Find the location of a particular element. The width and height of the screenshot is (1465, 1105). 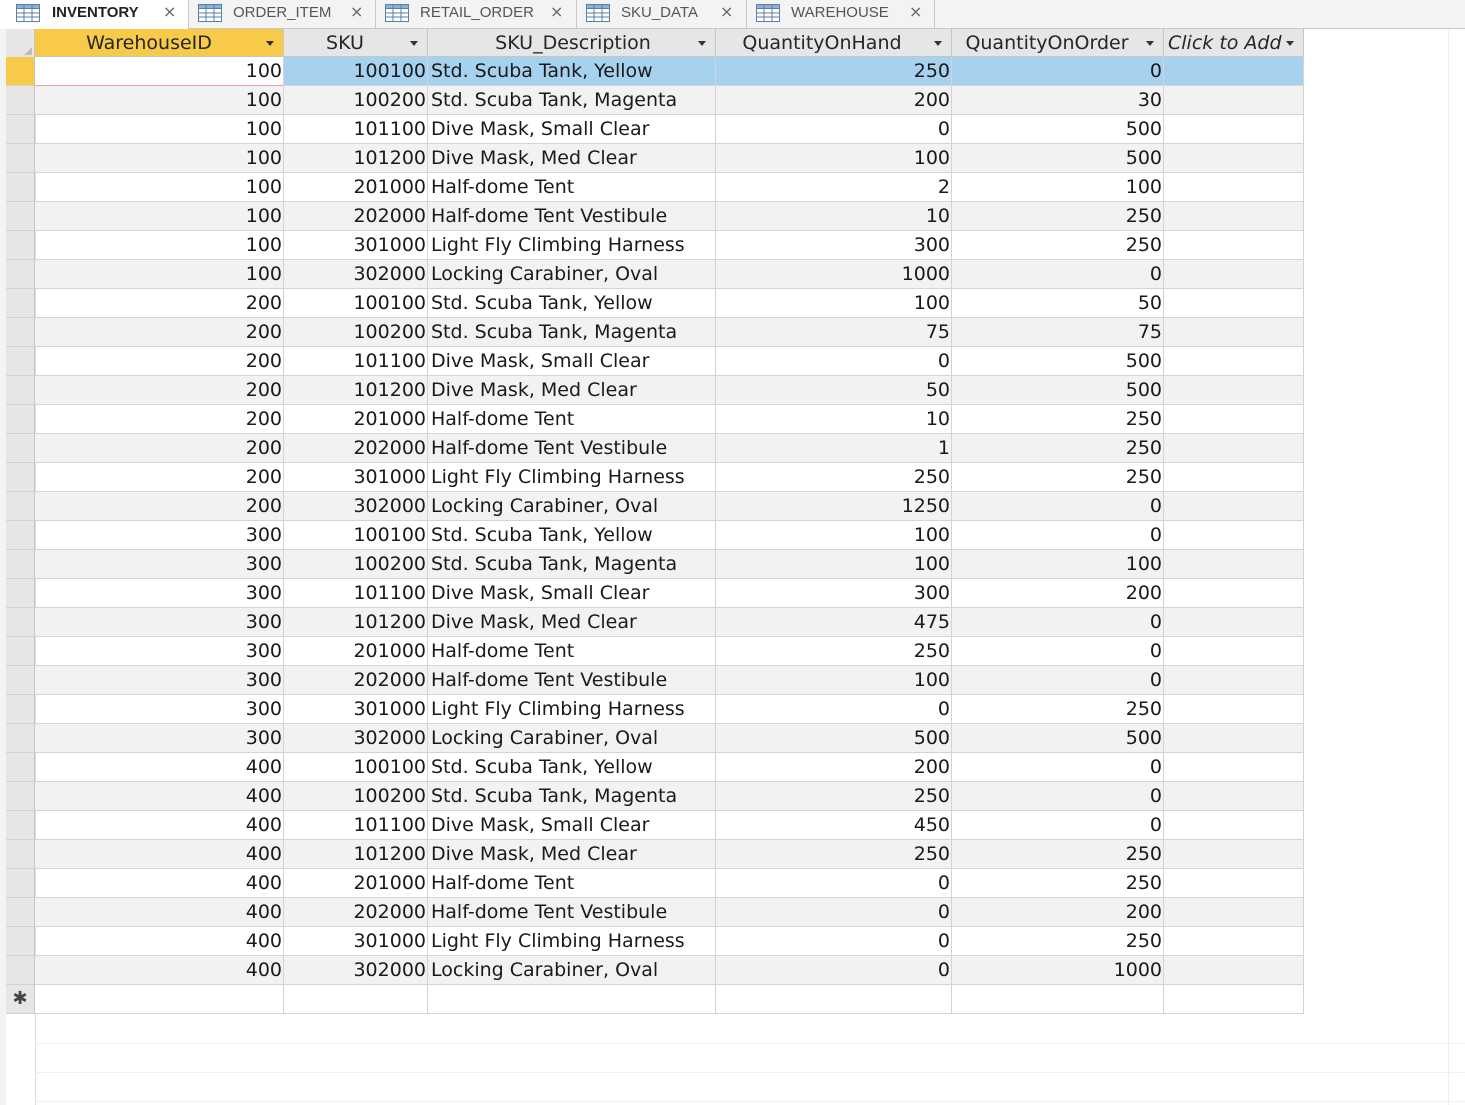

table-row: 300 101100 Dive Mask, Small Clear 300 200 is located at coordinates (655, 593).